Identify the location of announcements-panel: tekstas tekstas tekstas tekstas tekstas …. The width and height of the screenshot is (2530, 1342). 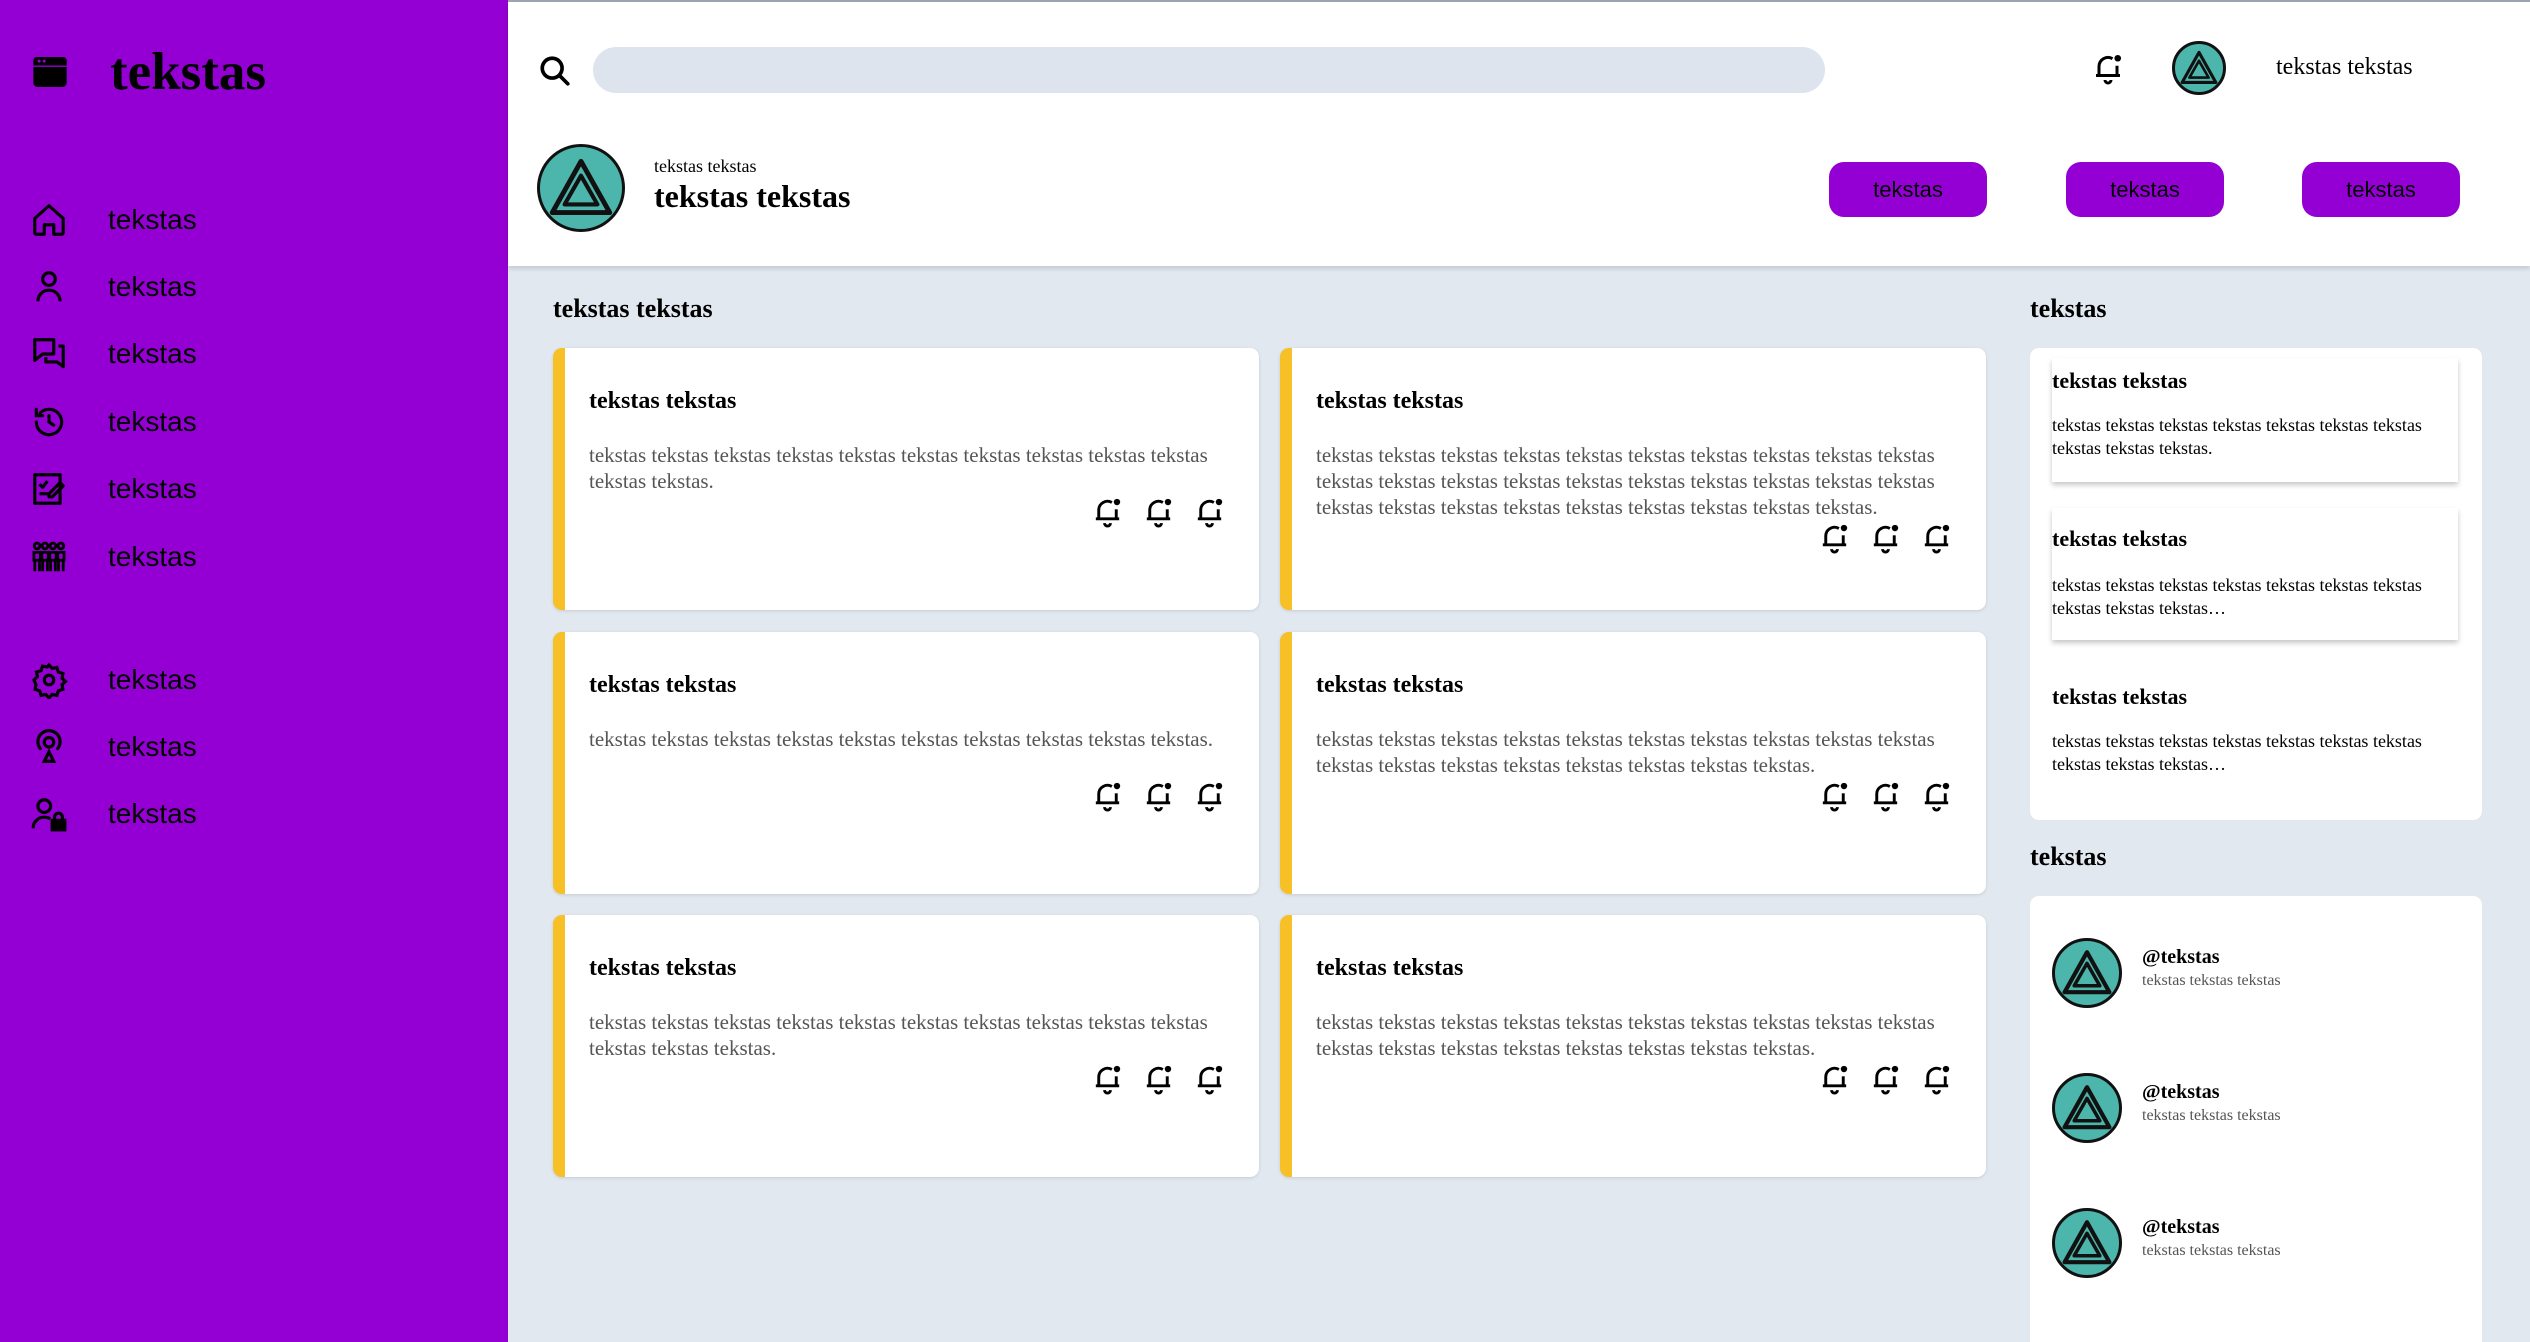
(2256, 584).